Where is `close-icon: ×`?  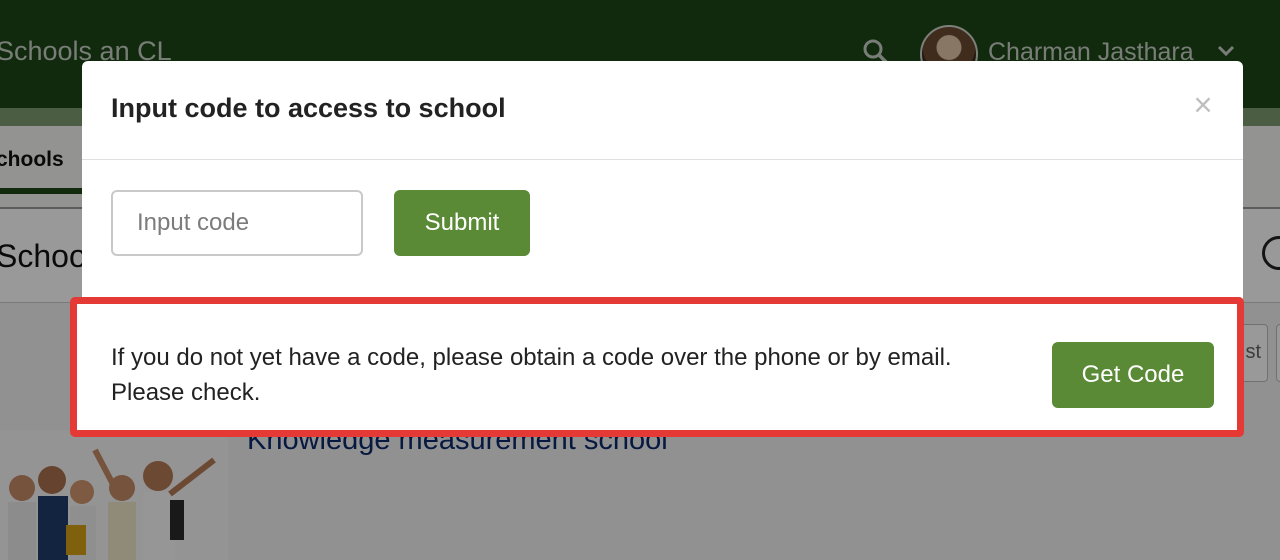 close-icon: × is located at coordinates (1203, 105).